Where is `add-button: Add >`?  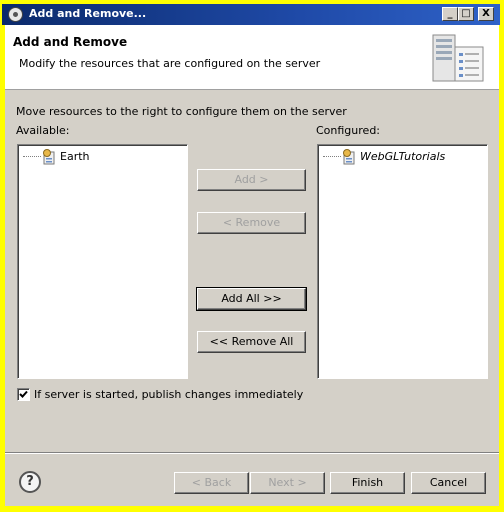 add-button: Add > is located at coordinates (251, 180).